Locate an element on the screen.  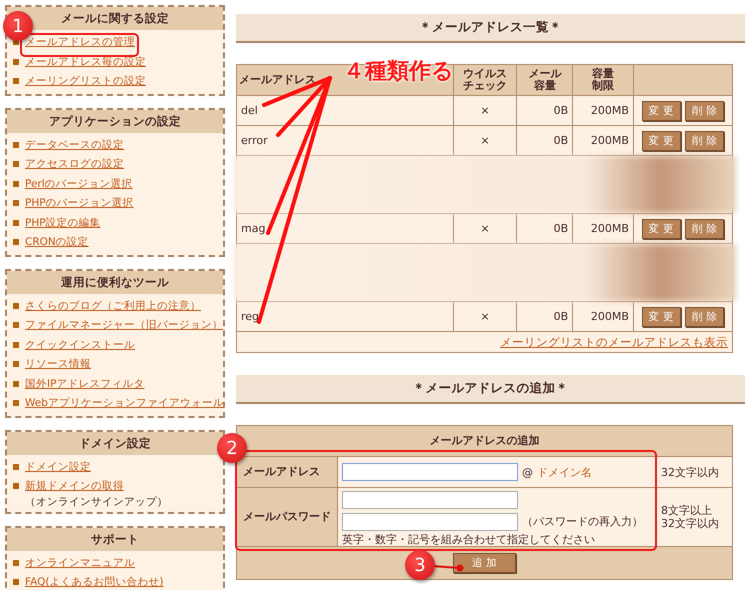
email-address: mag is located at coordinates (253, 228).